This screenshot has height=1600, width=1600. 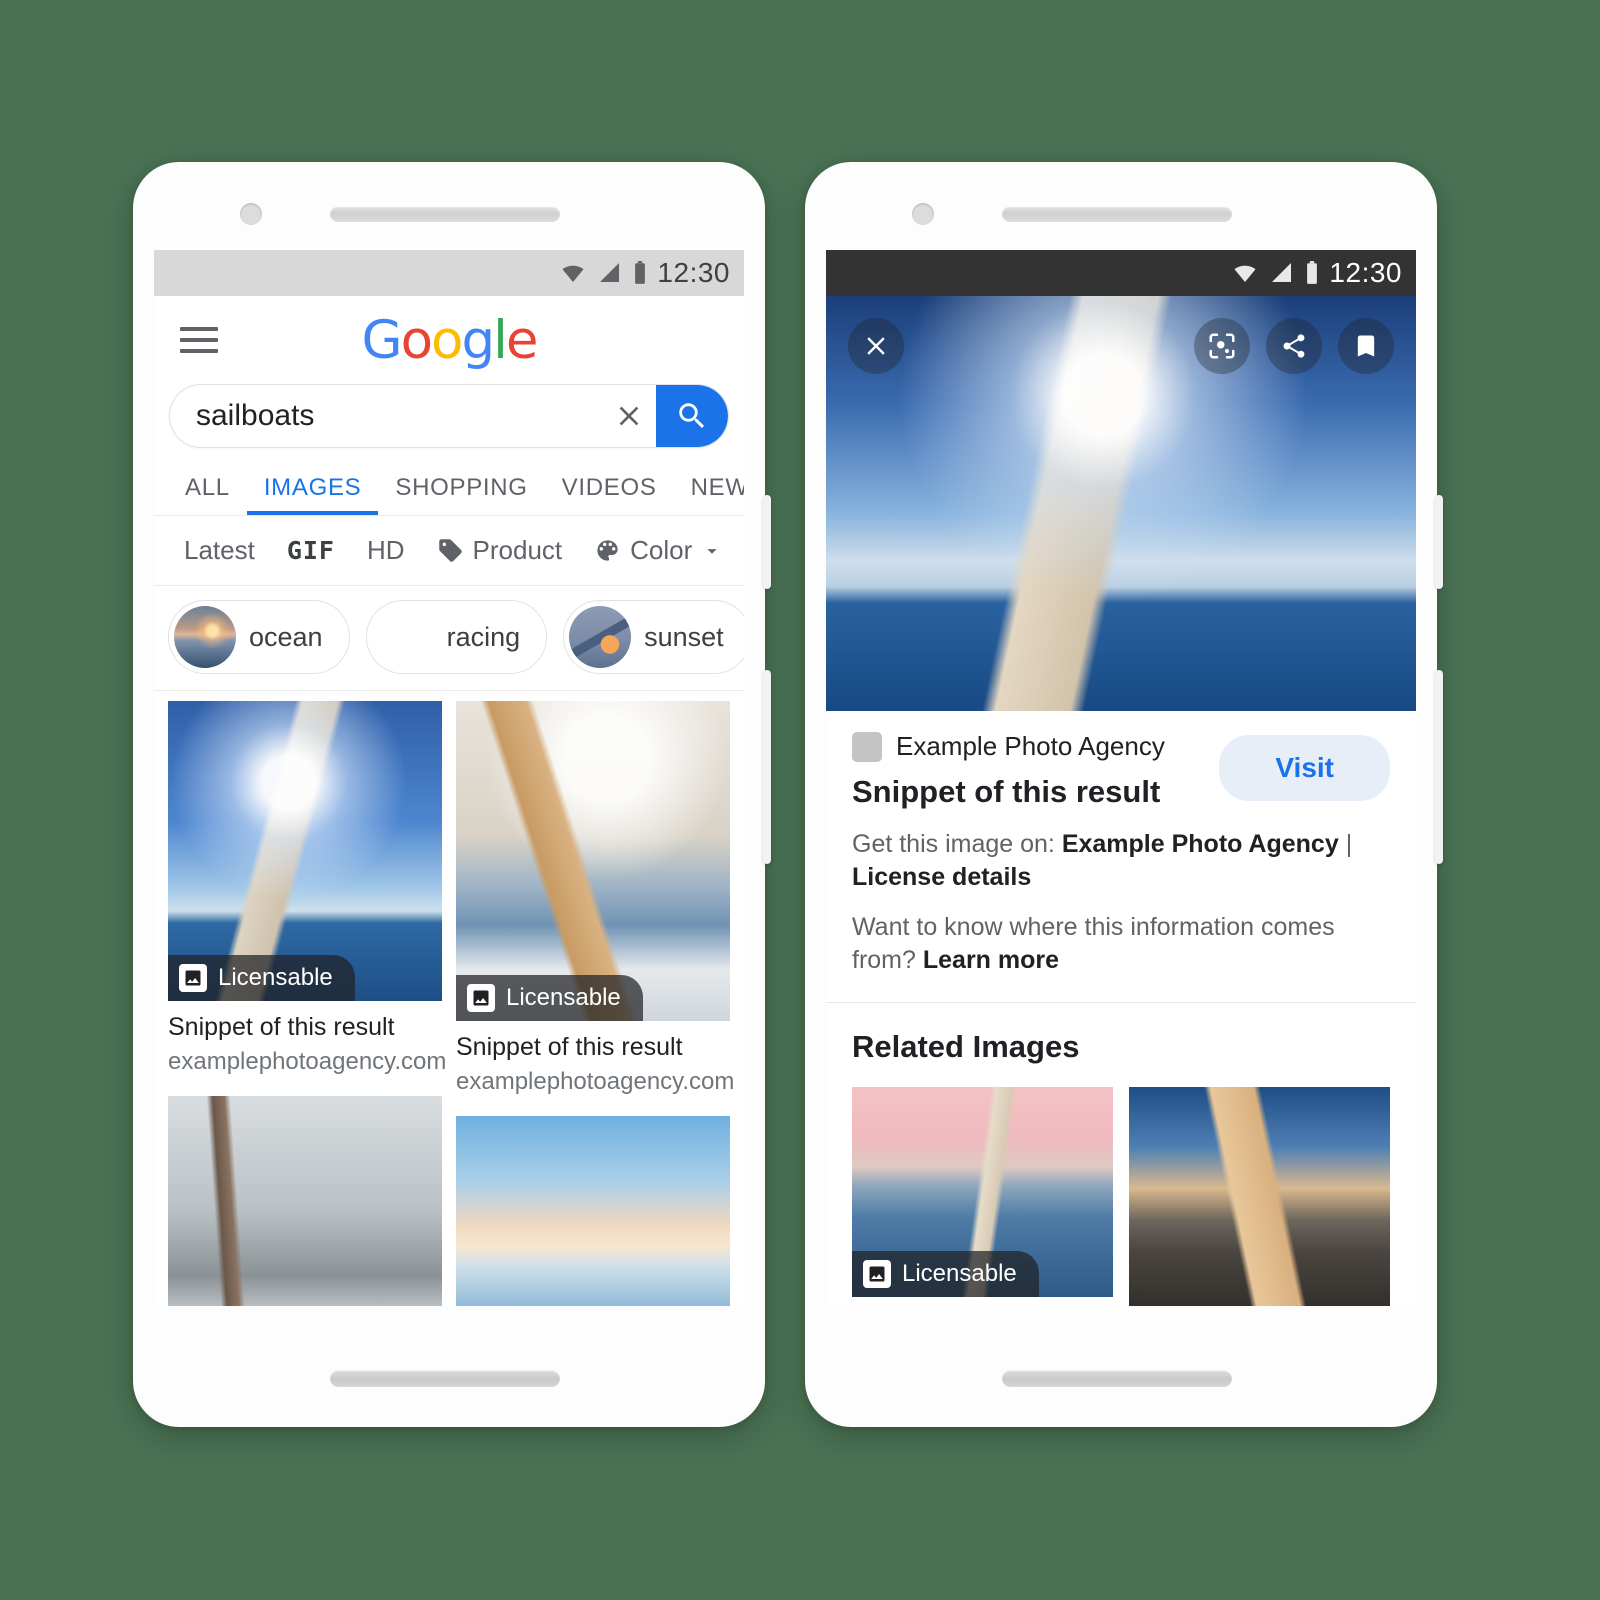 I want to click on get-image-source-link: Example Photo Agency, so click(x=1200, y=844).